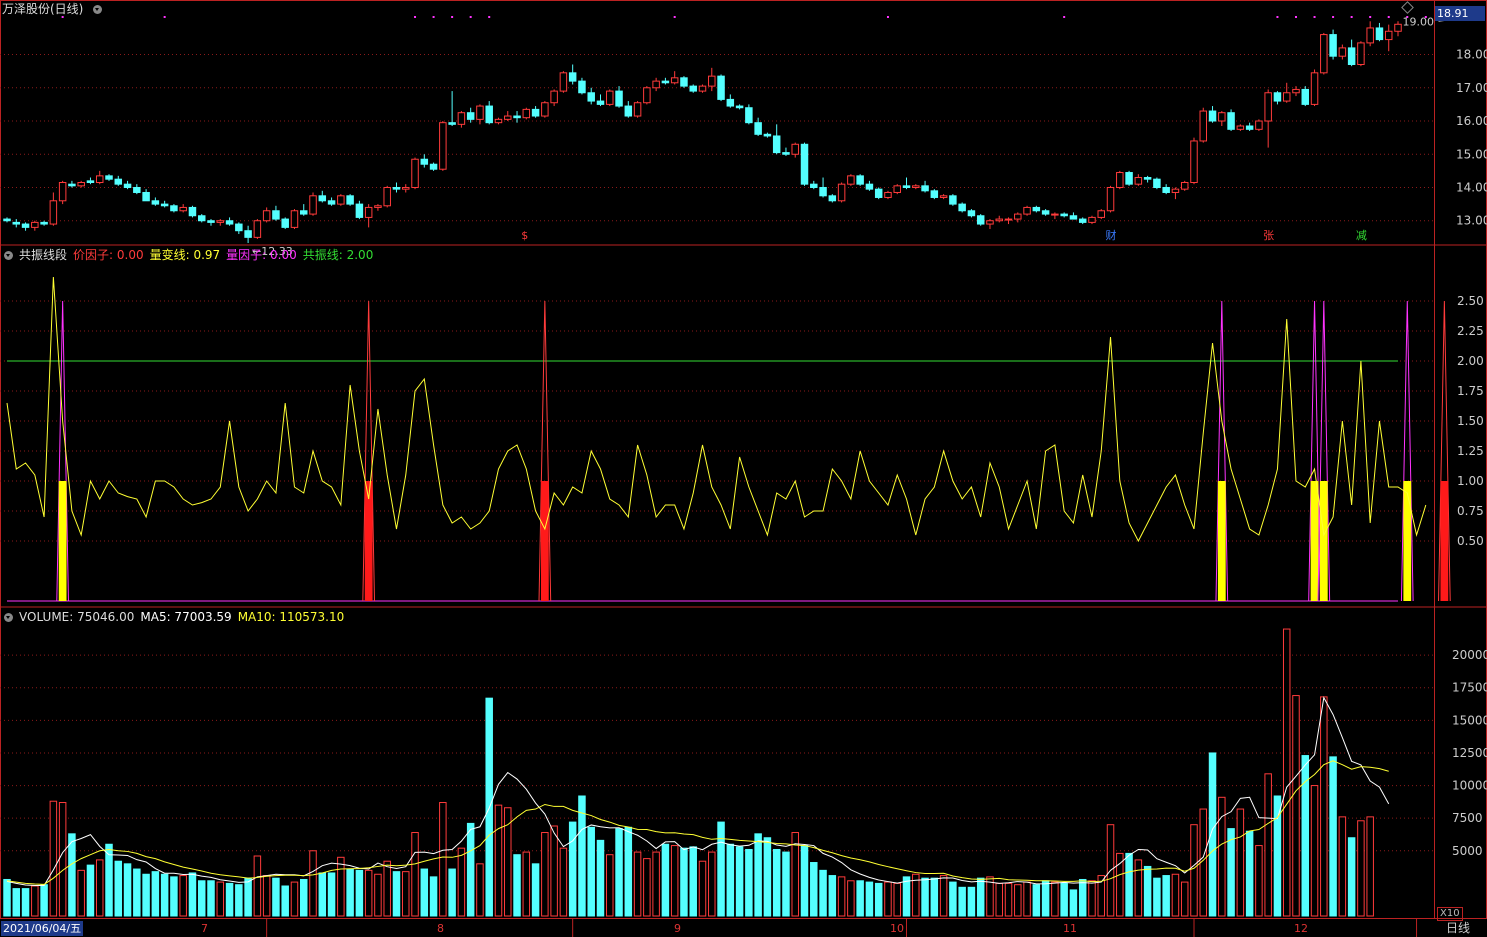  Describe the element at coordinates (1467, 851) in the screenshot. I see `volume-tick-label: 5000` at that location.